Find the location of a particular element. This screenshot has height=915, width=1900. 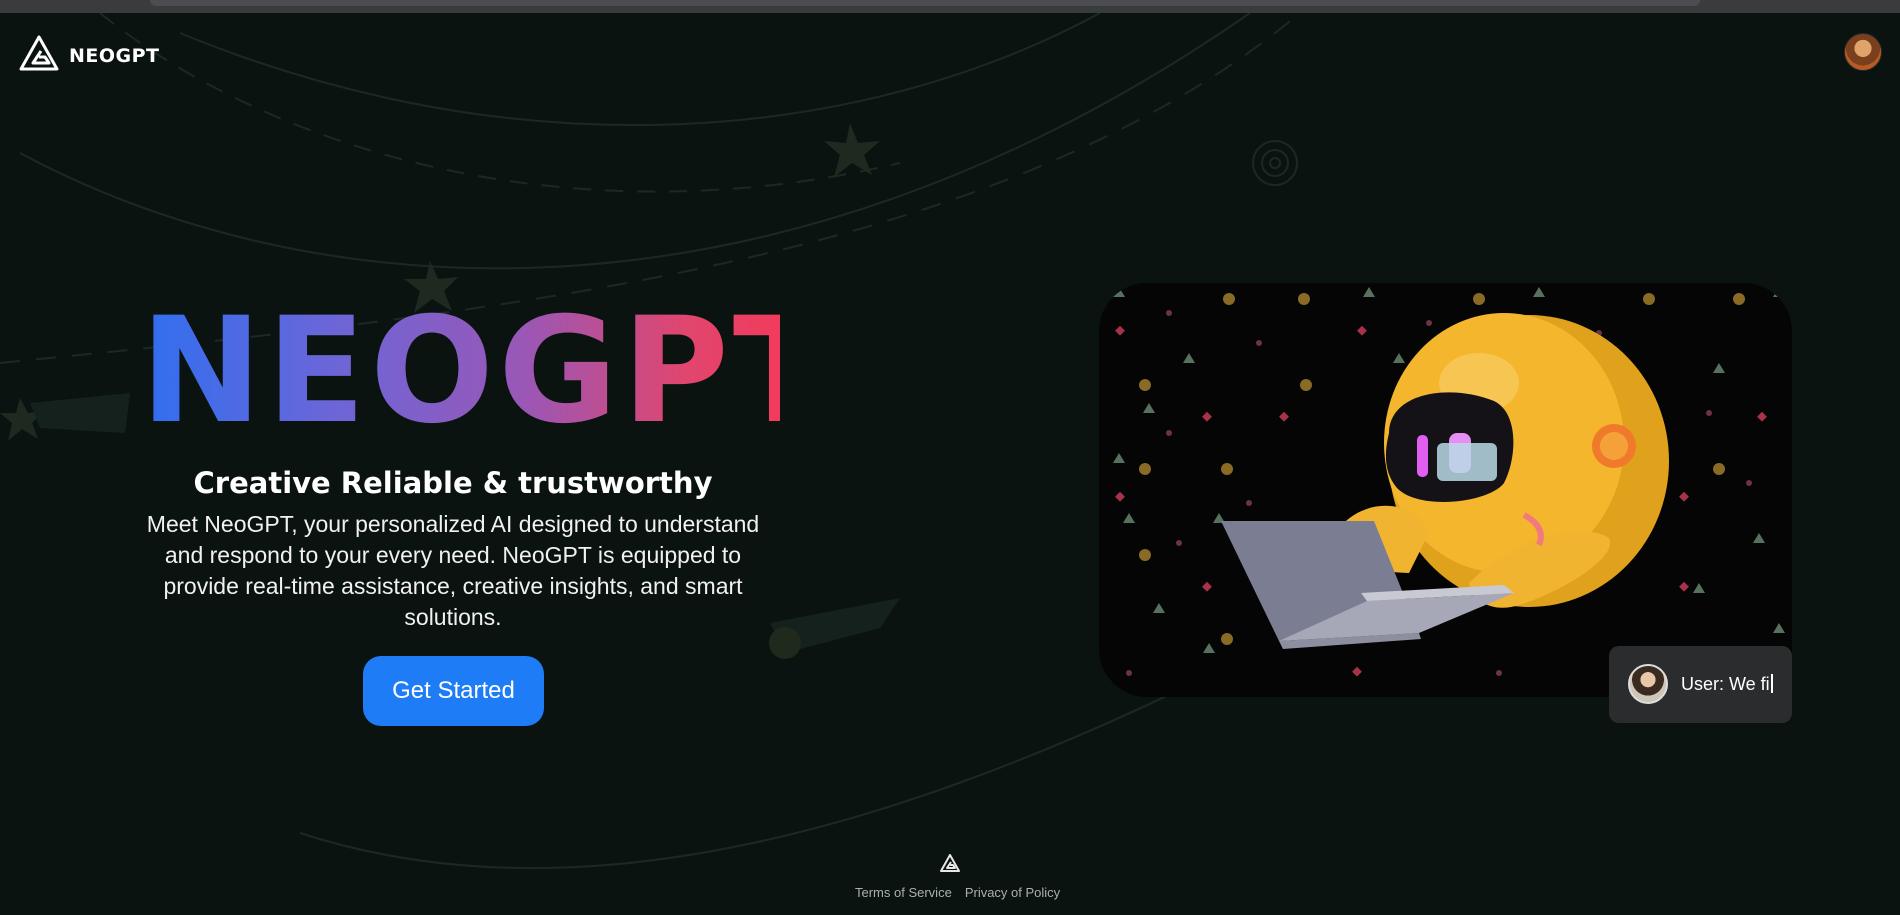

footer-logo is located at coordinates (950, 865).